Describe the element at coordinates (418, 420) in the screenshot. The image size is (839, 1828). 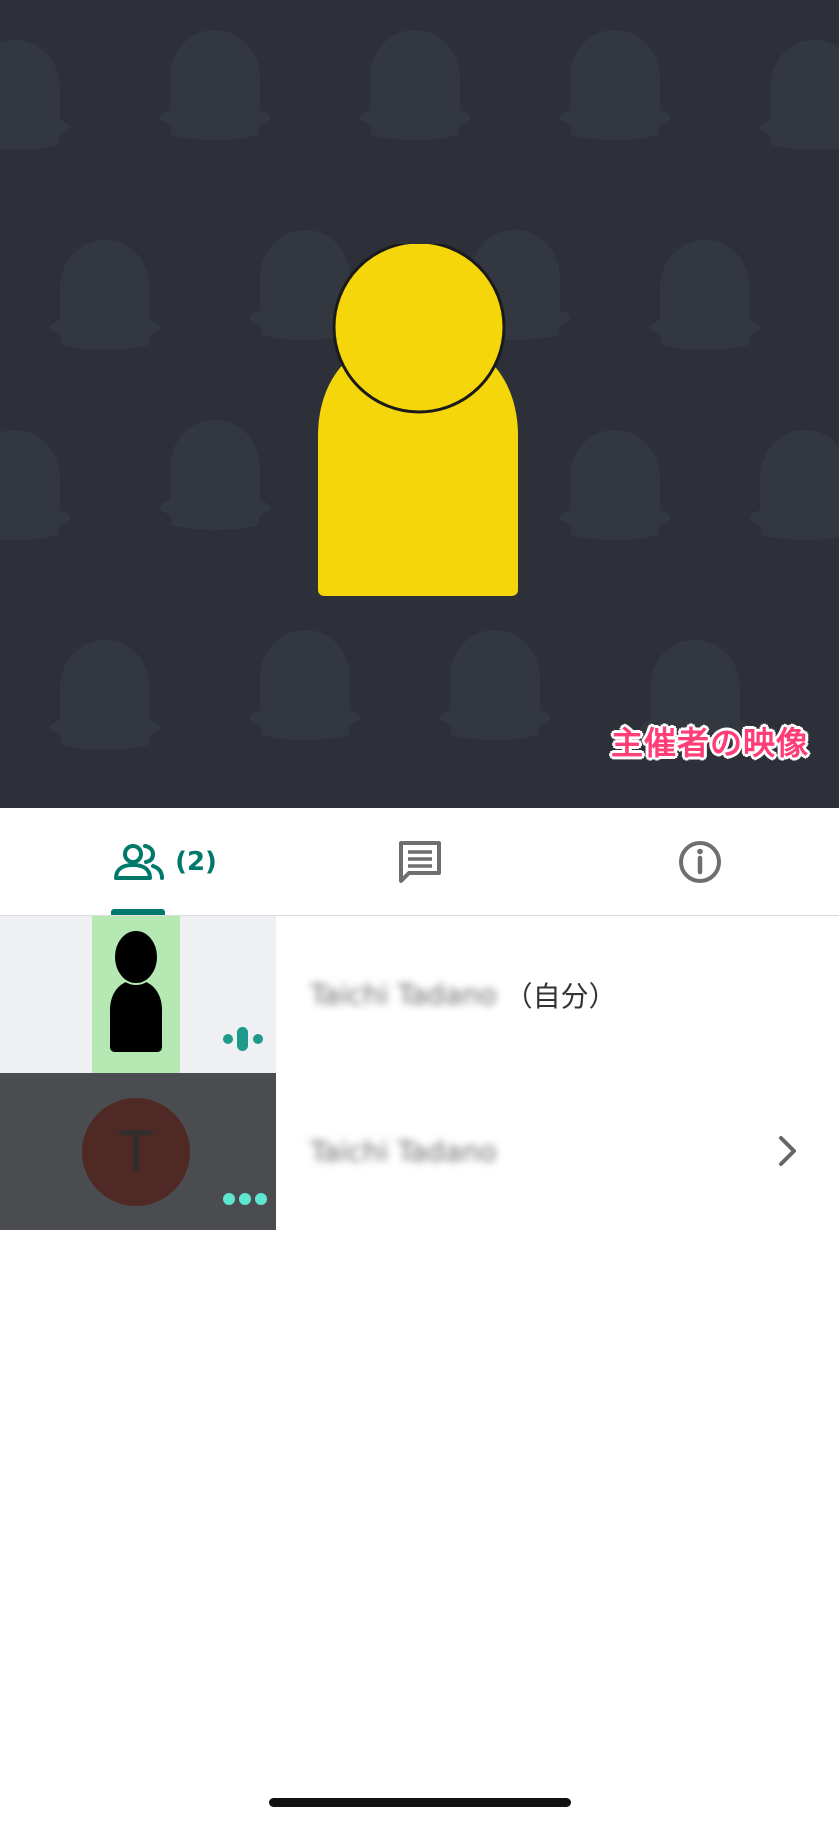
I see `host-avatar-icon` at that location.